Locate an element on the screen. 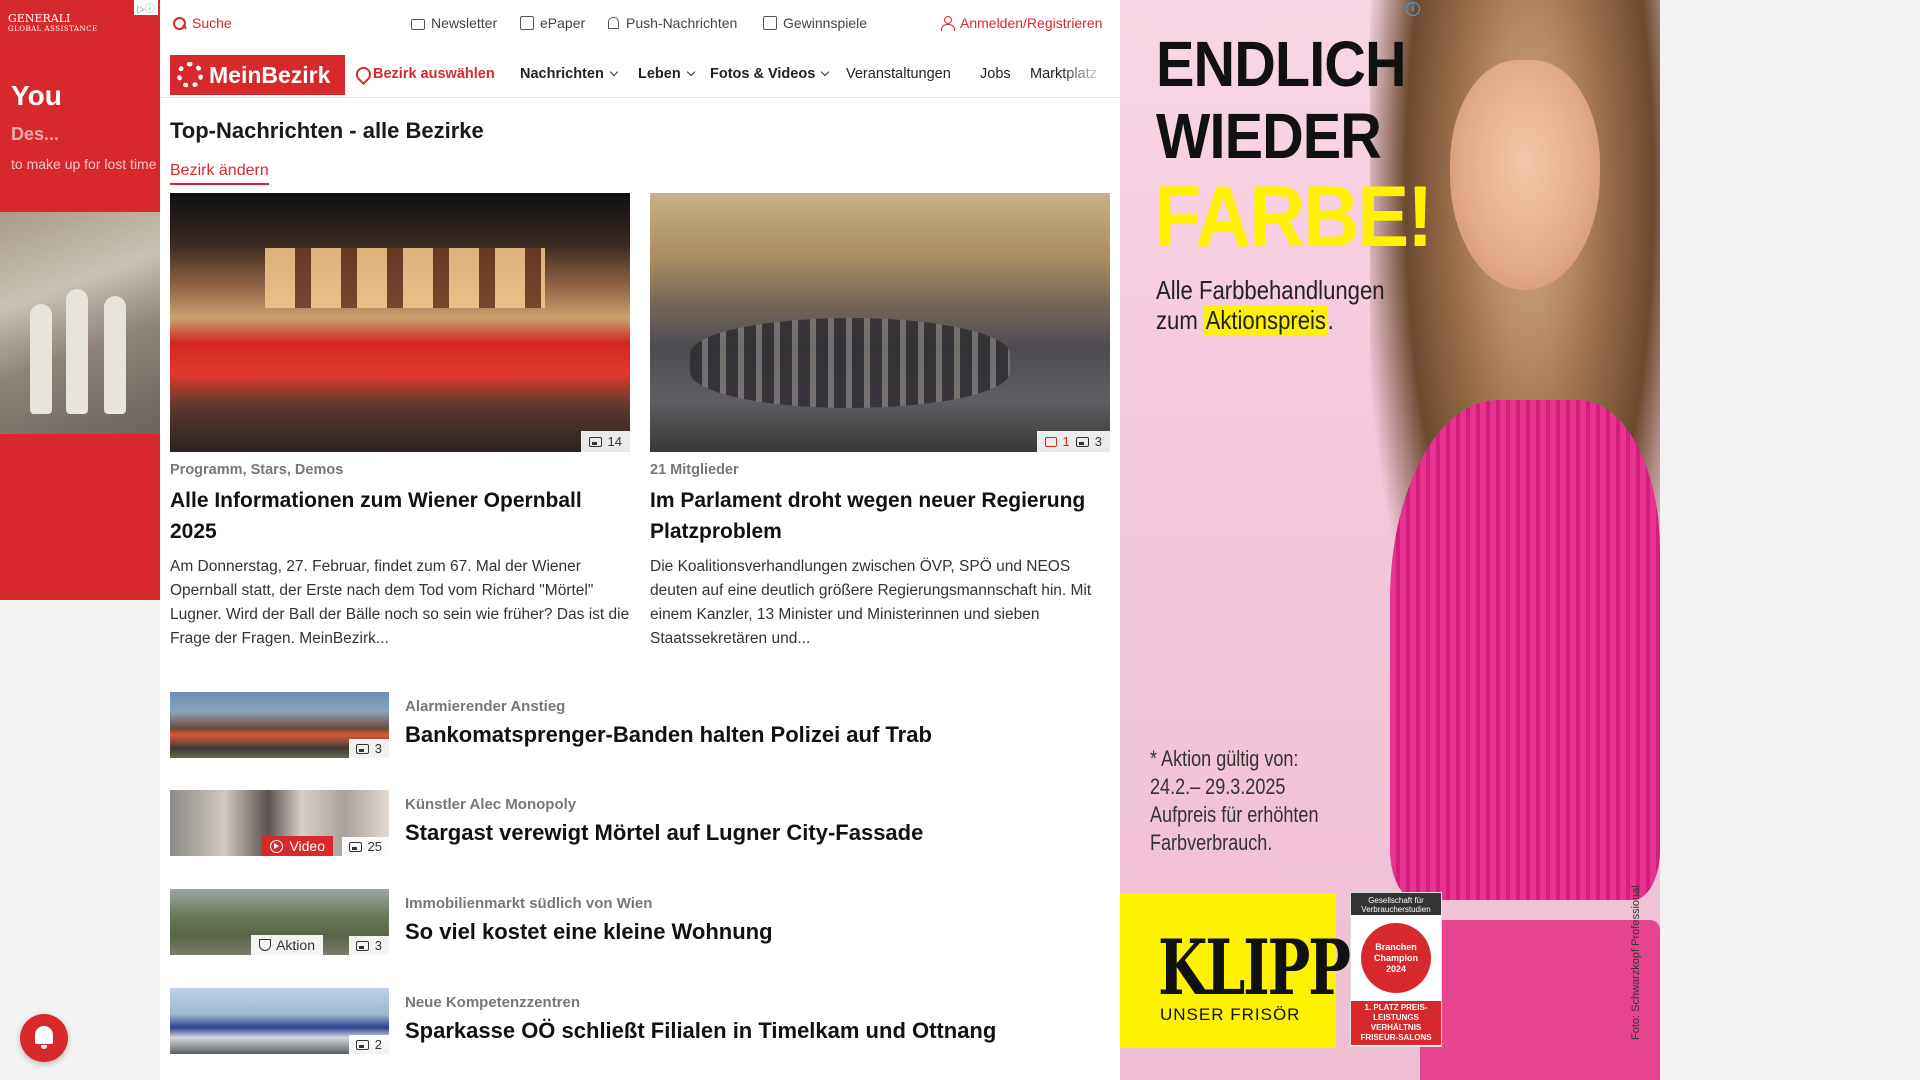 The height and width of the screenshot is (1080, 1920). play-icon is located at coordinates (277, 846).